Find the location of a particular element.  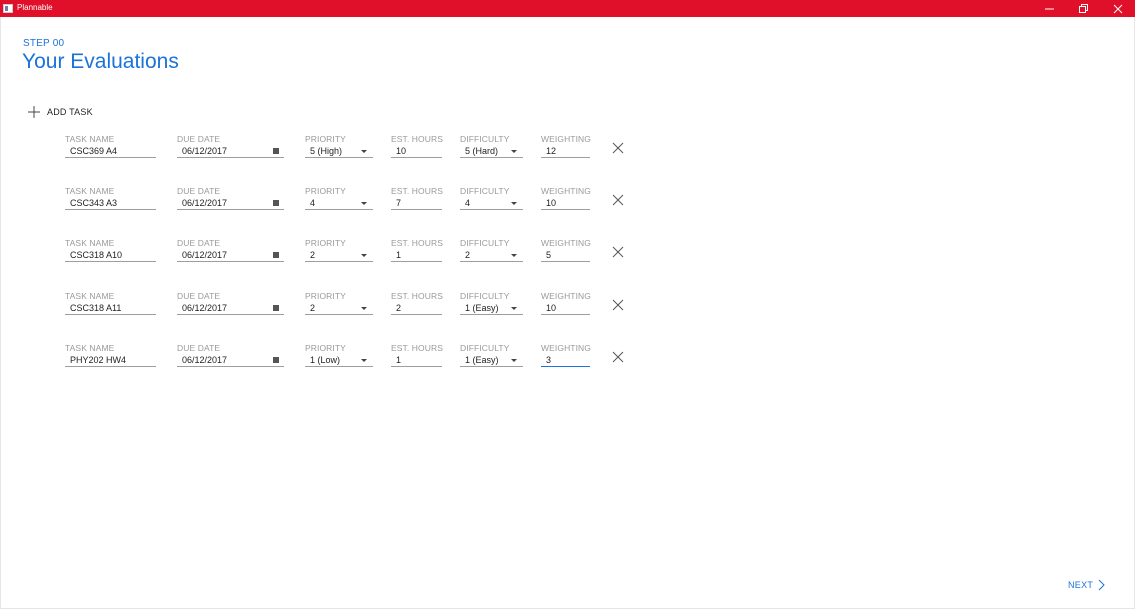

difficulty-field: DIFFICULTY 2 is located at coordinates (491, 253).